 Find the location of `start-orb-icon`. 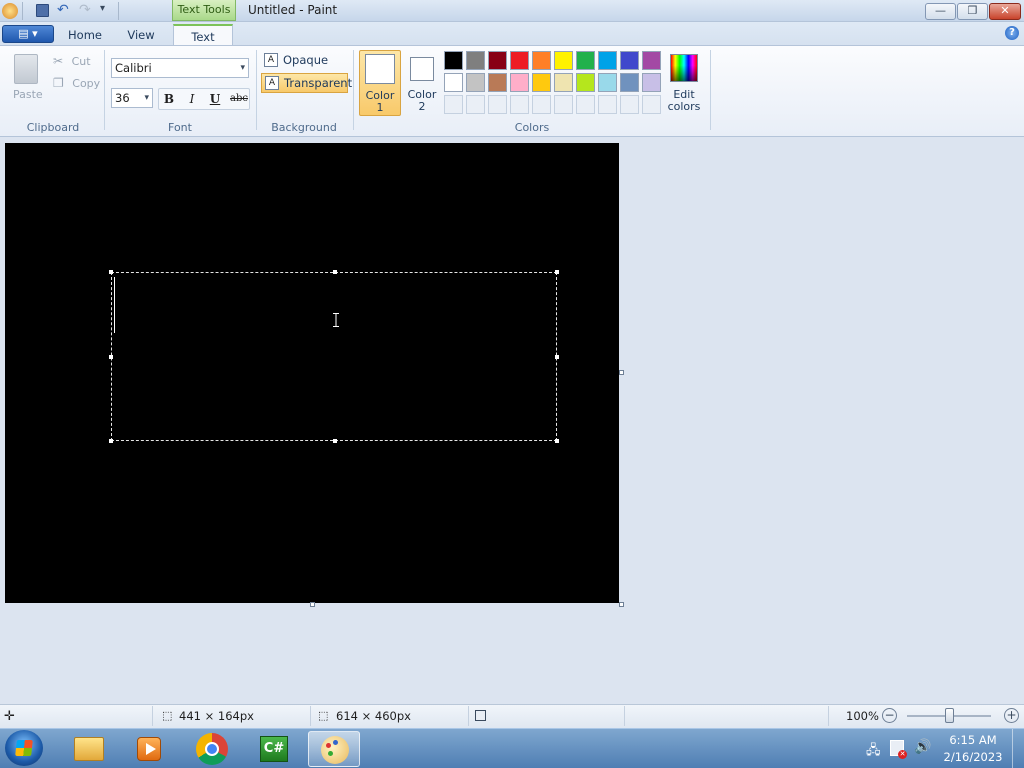

start-orb-icon is located at coordinates (24, 748).